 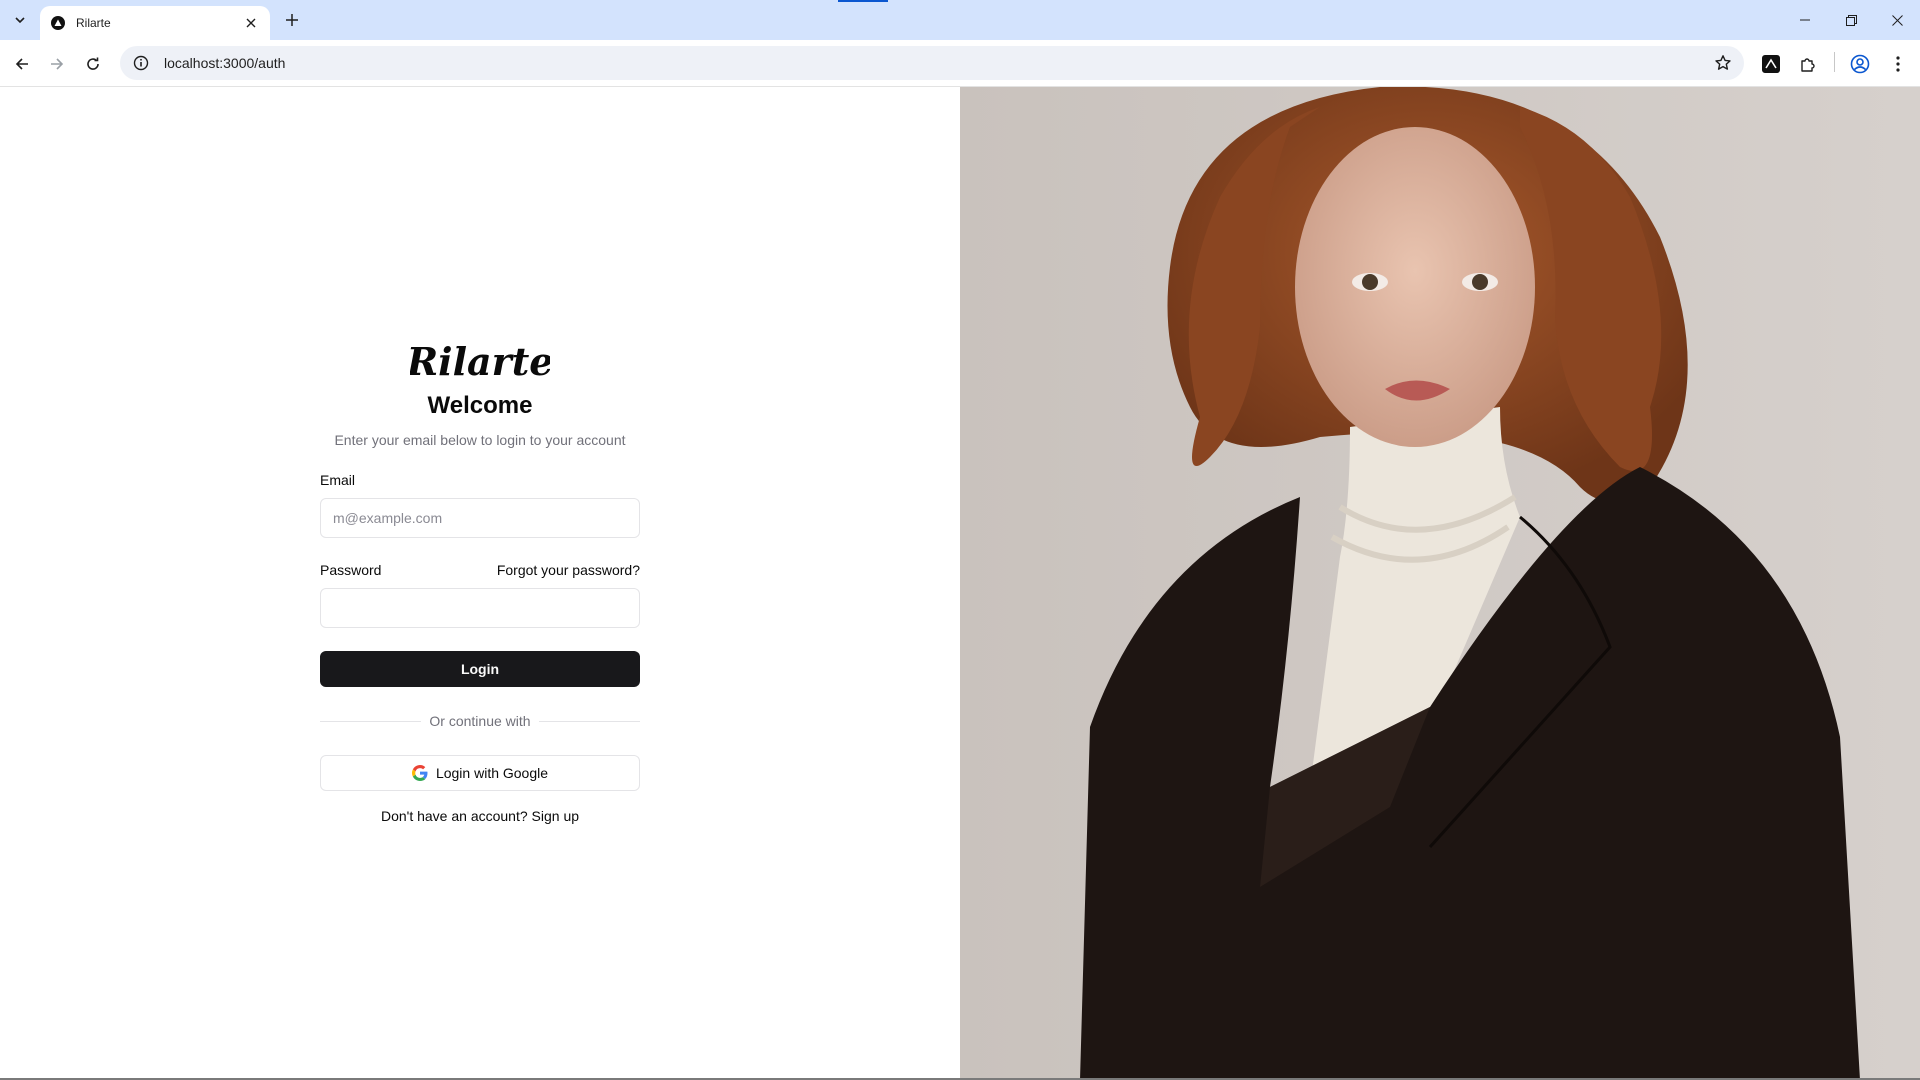 I want to click on svg-text: Rilarte, so click(x=480, y=361).